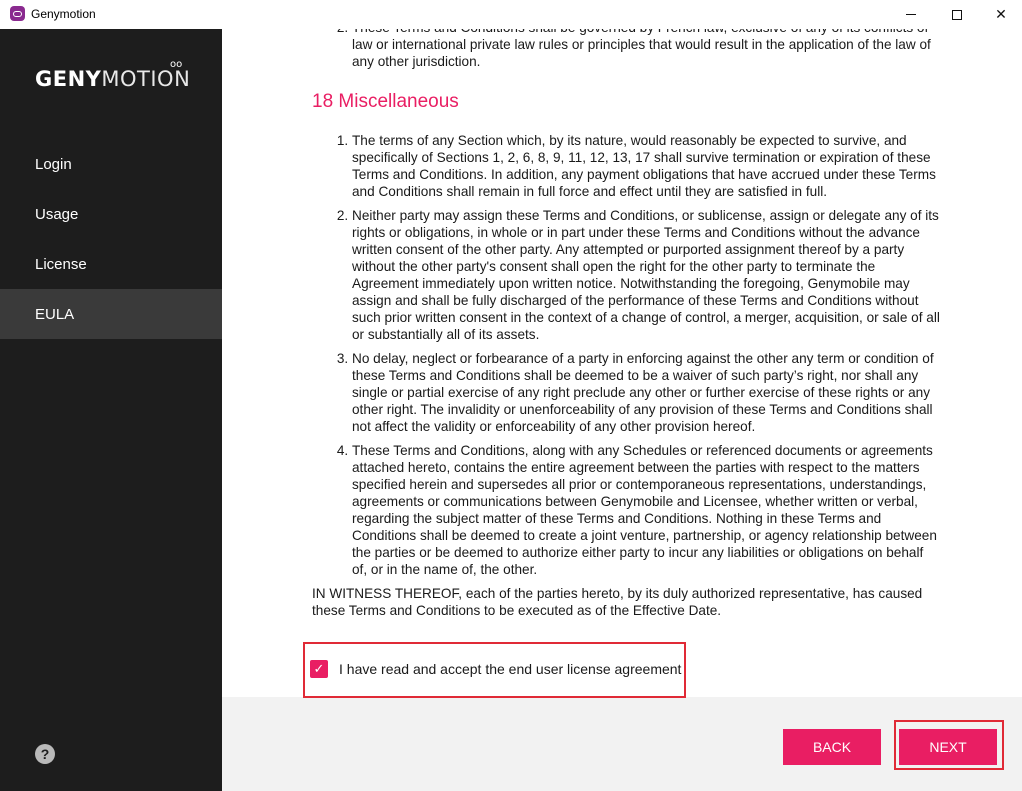 The width and height of the screenshot is (1022, 791). What do you see at coordinates (511, 14) in the screenshot?
I see `title-bar: Genymotion ✕` at bounding box center [511, 14].